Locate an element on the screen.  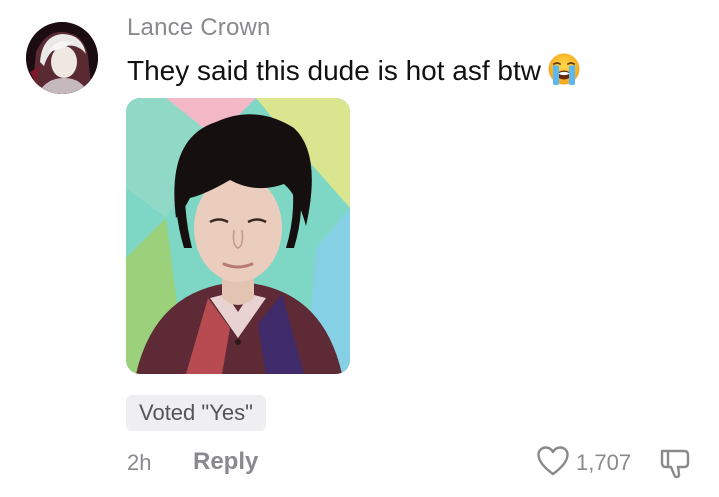
avatar is located at coordinates (62, 58).